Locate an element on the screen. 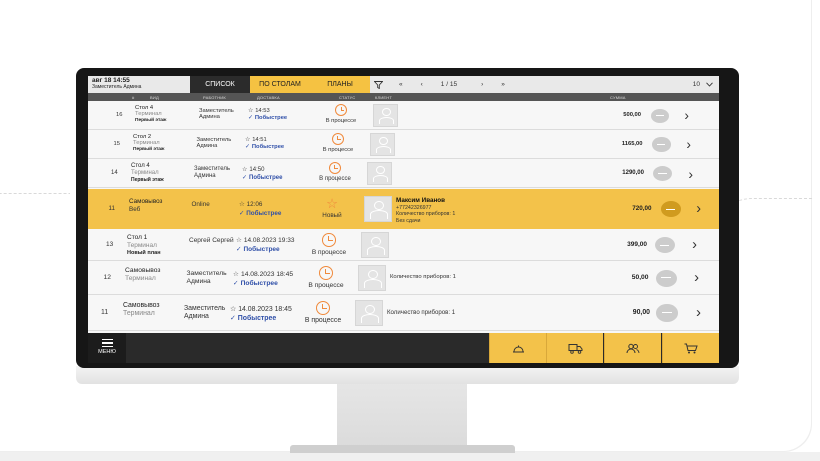 This screenshot has height=461, width=820. order-source: Самовывоз Терминал is located at coordinates (141, 310).